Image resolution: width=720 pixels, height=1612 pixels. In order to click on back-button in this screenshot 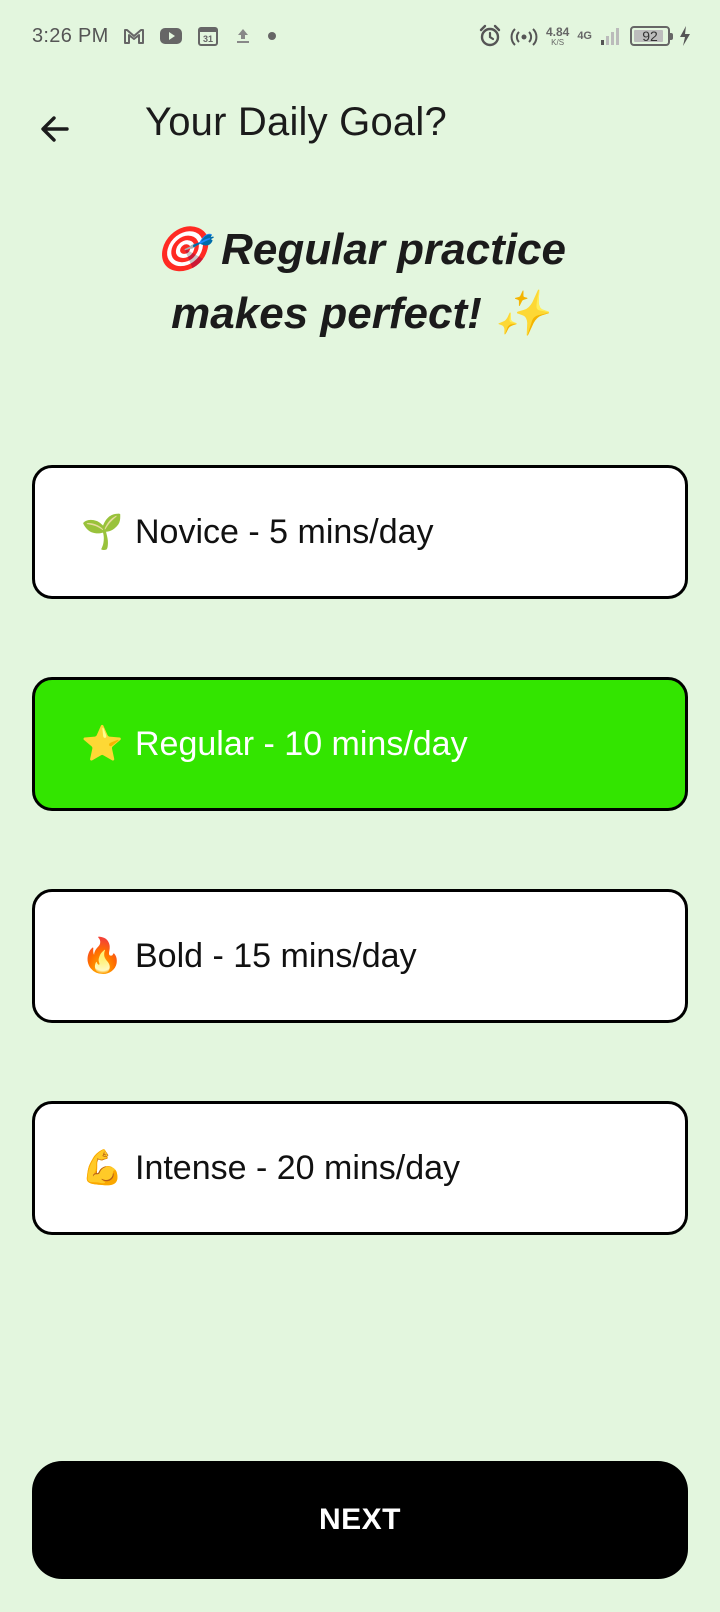, I will do `click(55, 129)`.